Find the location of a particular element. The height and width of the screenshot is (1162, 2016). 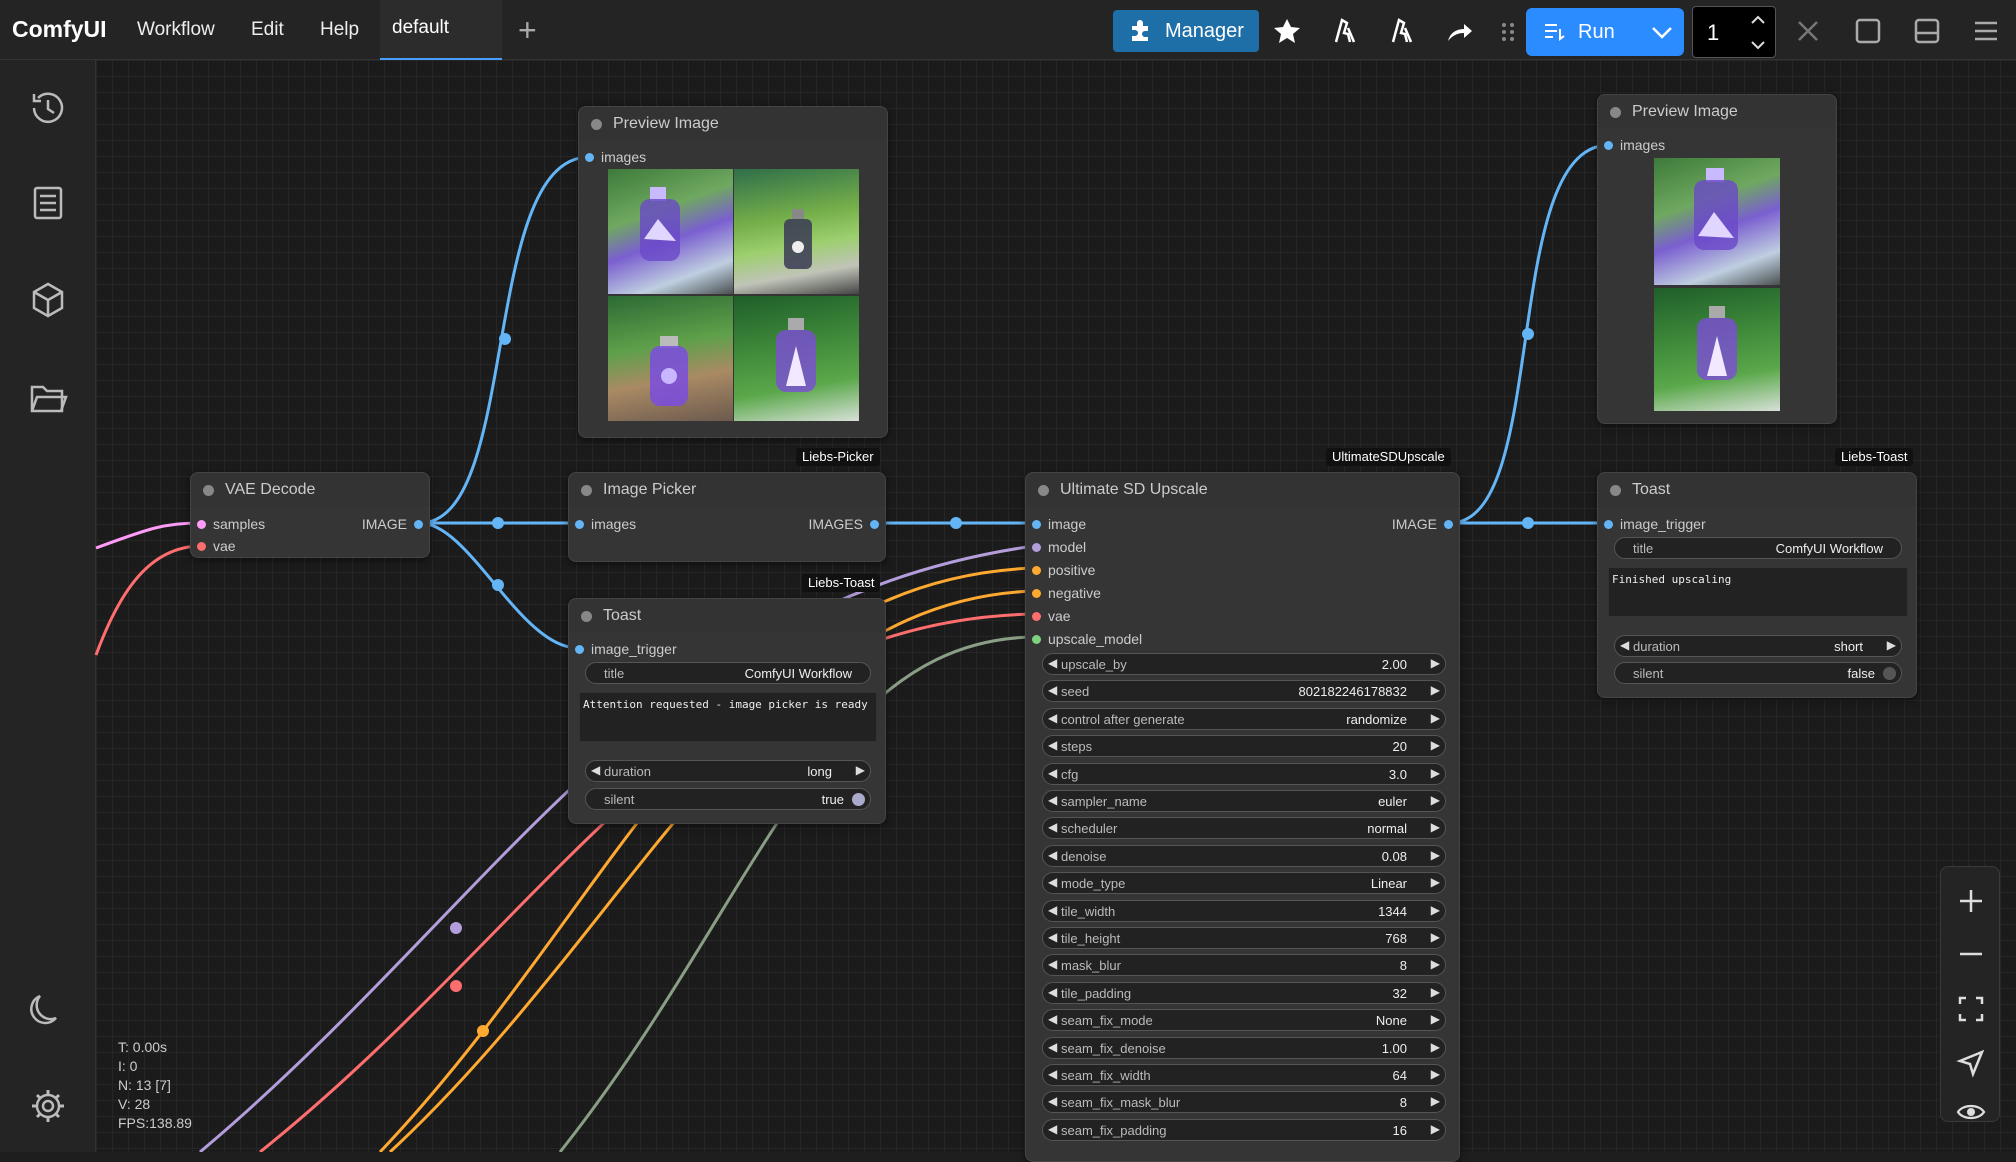

input-slot-image-trigger is located at coordinates (1608, 524).